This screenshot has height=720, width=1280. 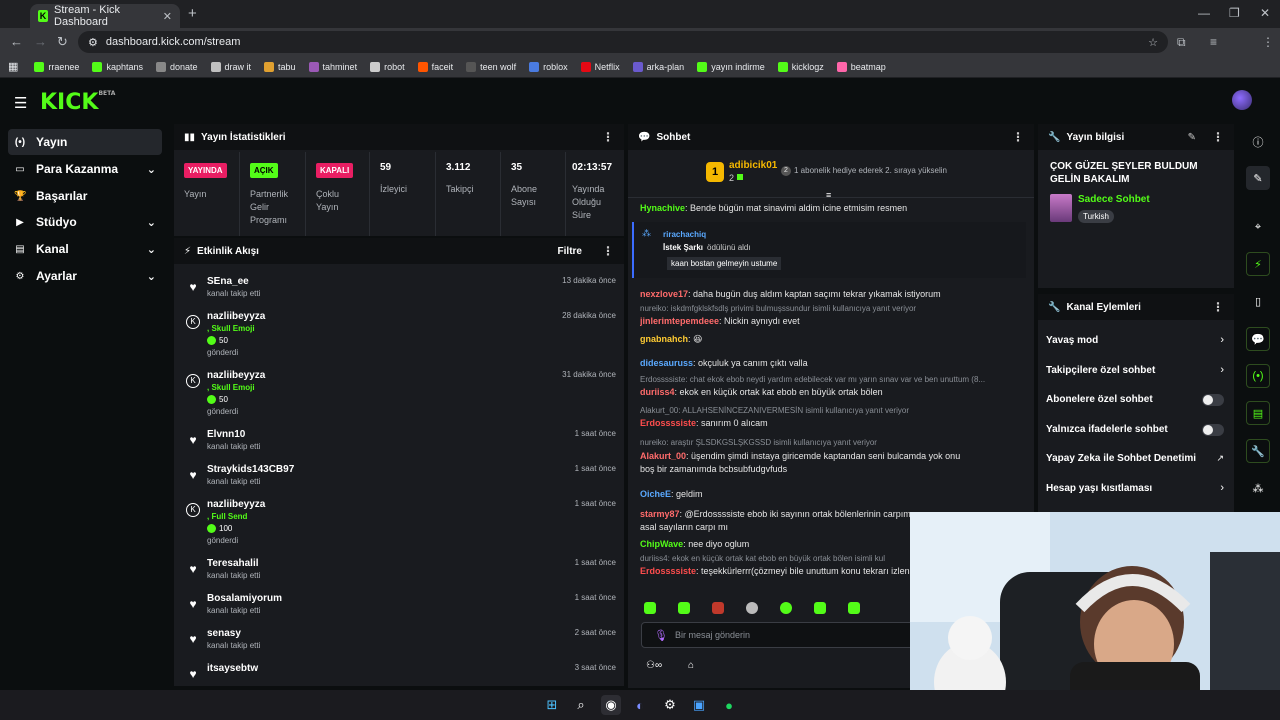 I want to click on user-avatar, so click(x=1242, y=100).